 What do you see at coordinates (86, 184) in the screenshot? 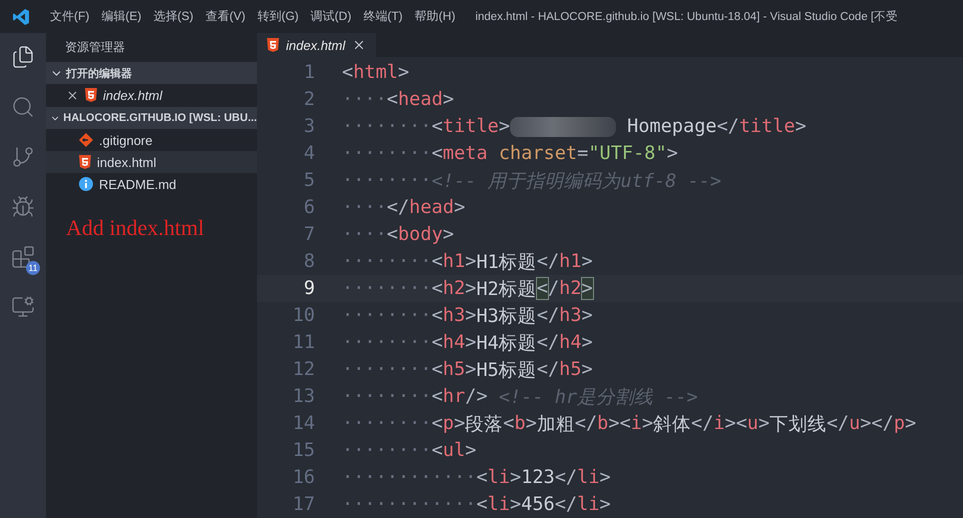
I see `info-file-icon` at bounding box center [86, 184].